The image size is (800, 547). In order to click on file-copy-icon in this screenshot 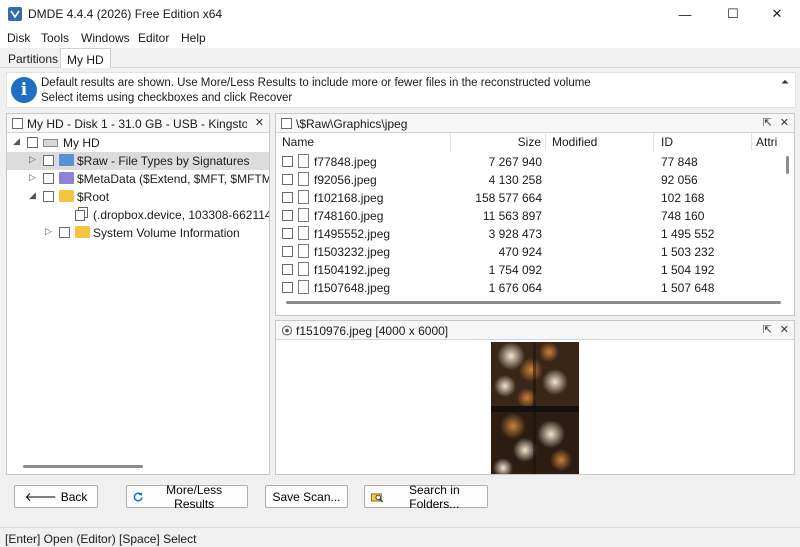, I will do `click(81, 214)`.